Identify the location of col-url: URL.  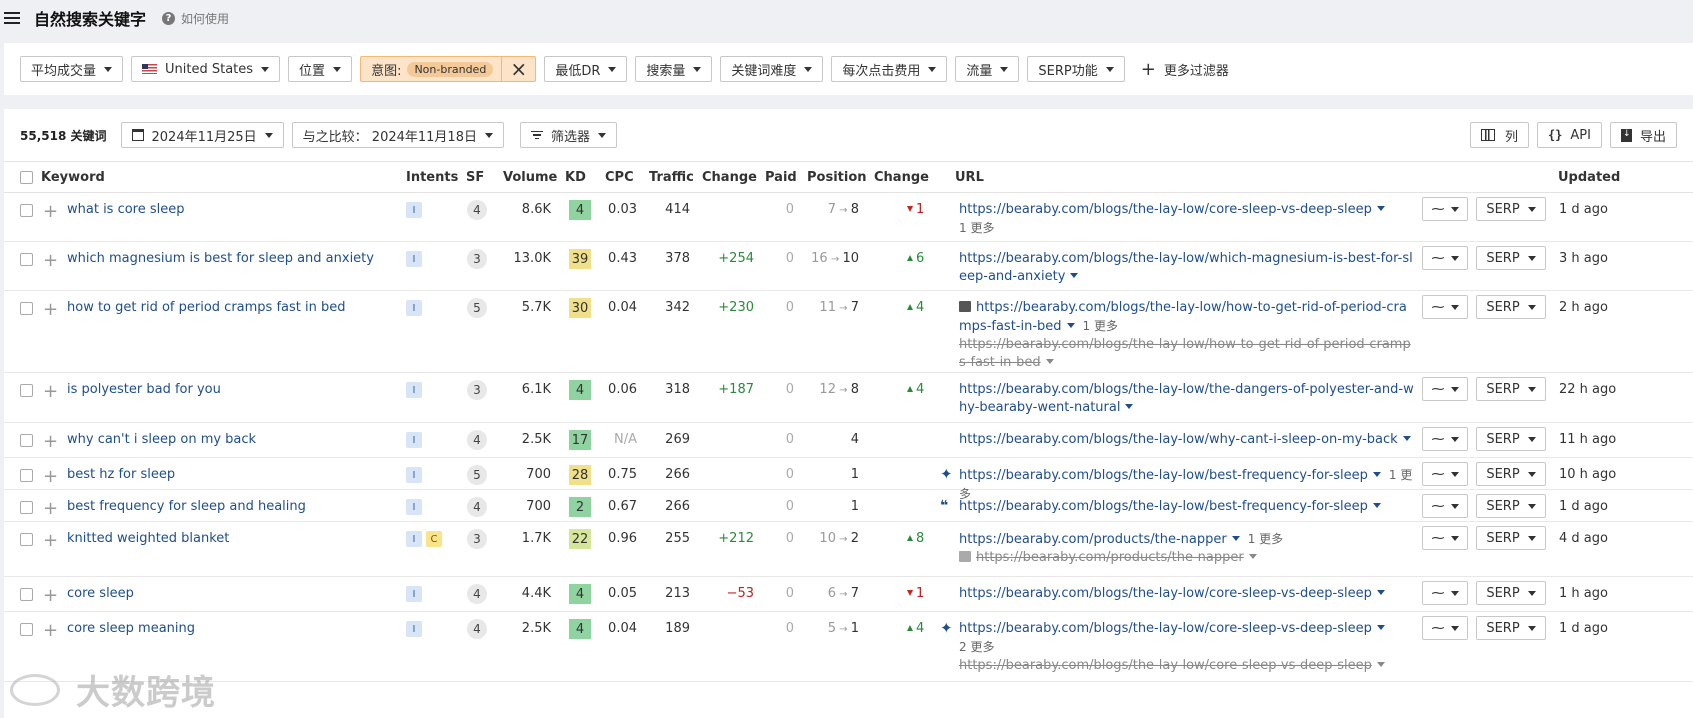
(969, 177).